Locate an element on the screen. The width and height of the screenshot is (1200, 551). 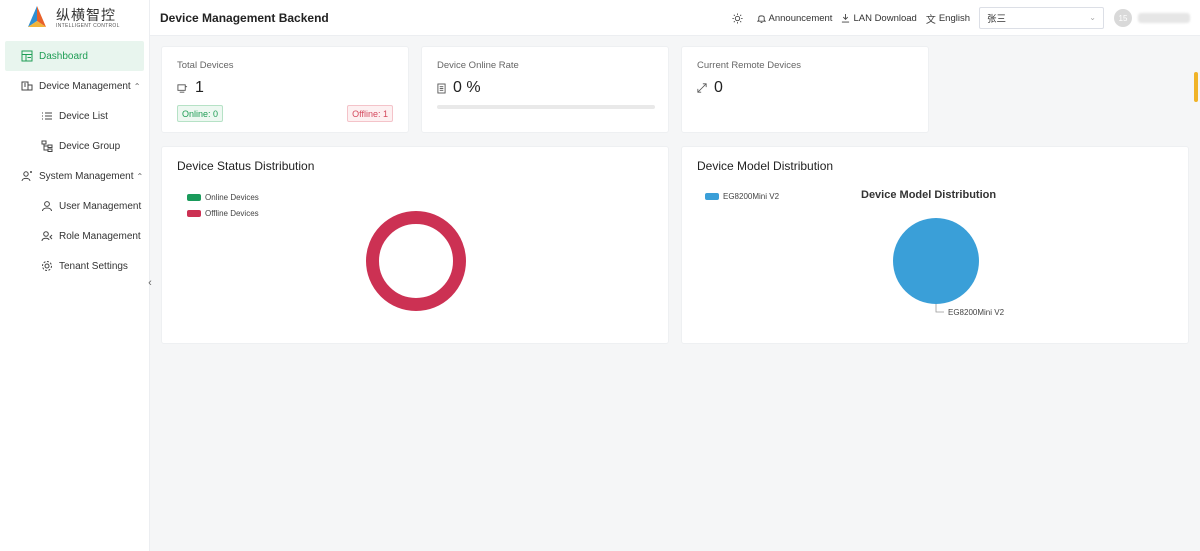
download-icon is located at coordinates (846, 18).